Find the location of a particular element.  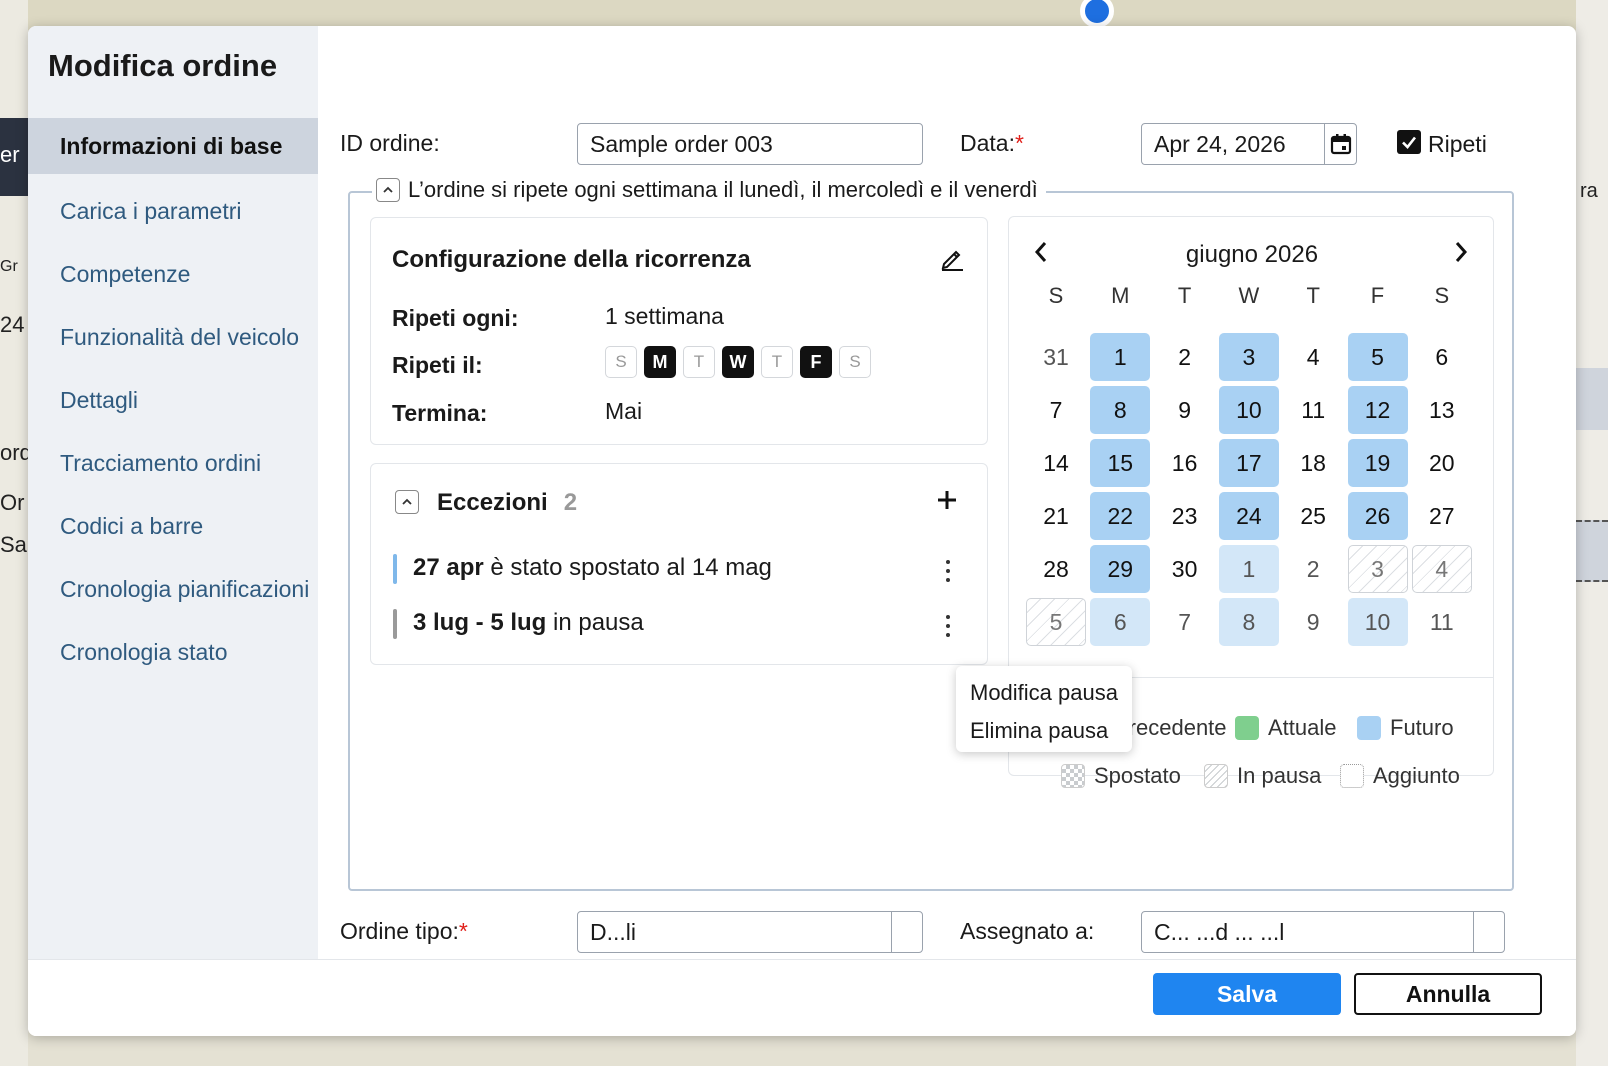

calendar-day: 30 is located at coordinates (1185, 569).